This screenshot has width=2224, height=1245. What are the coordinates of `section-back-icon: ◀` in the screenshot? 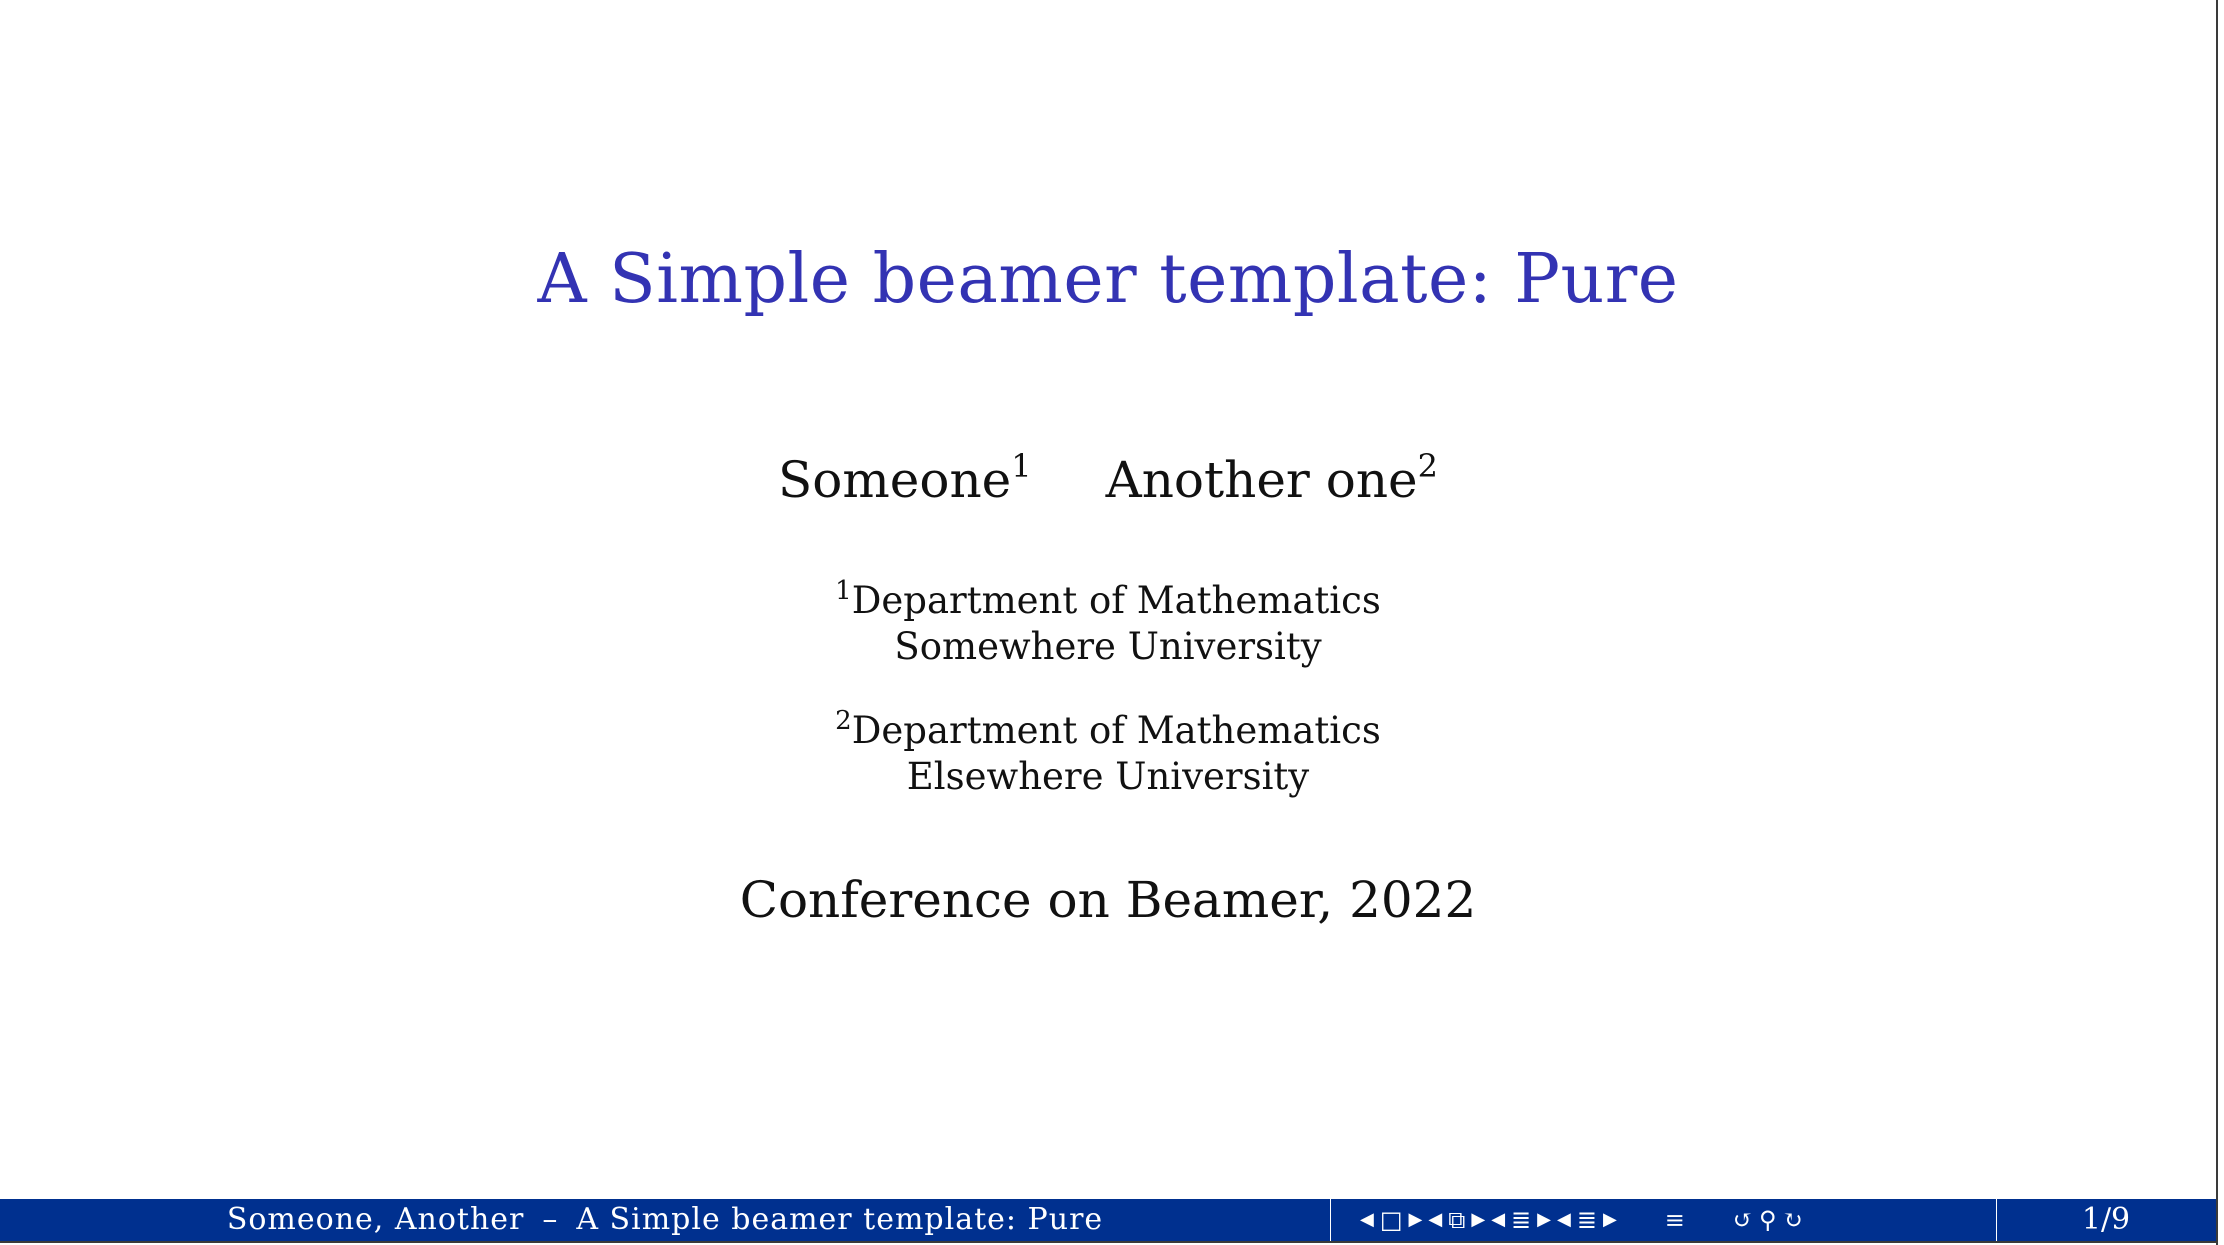 It's located at (1498, 1220).